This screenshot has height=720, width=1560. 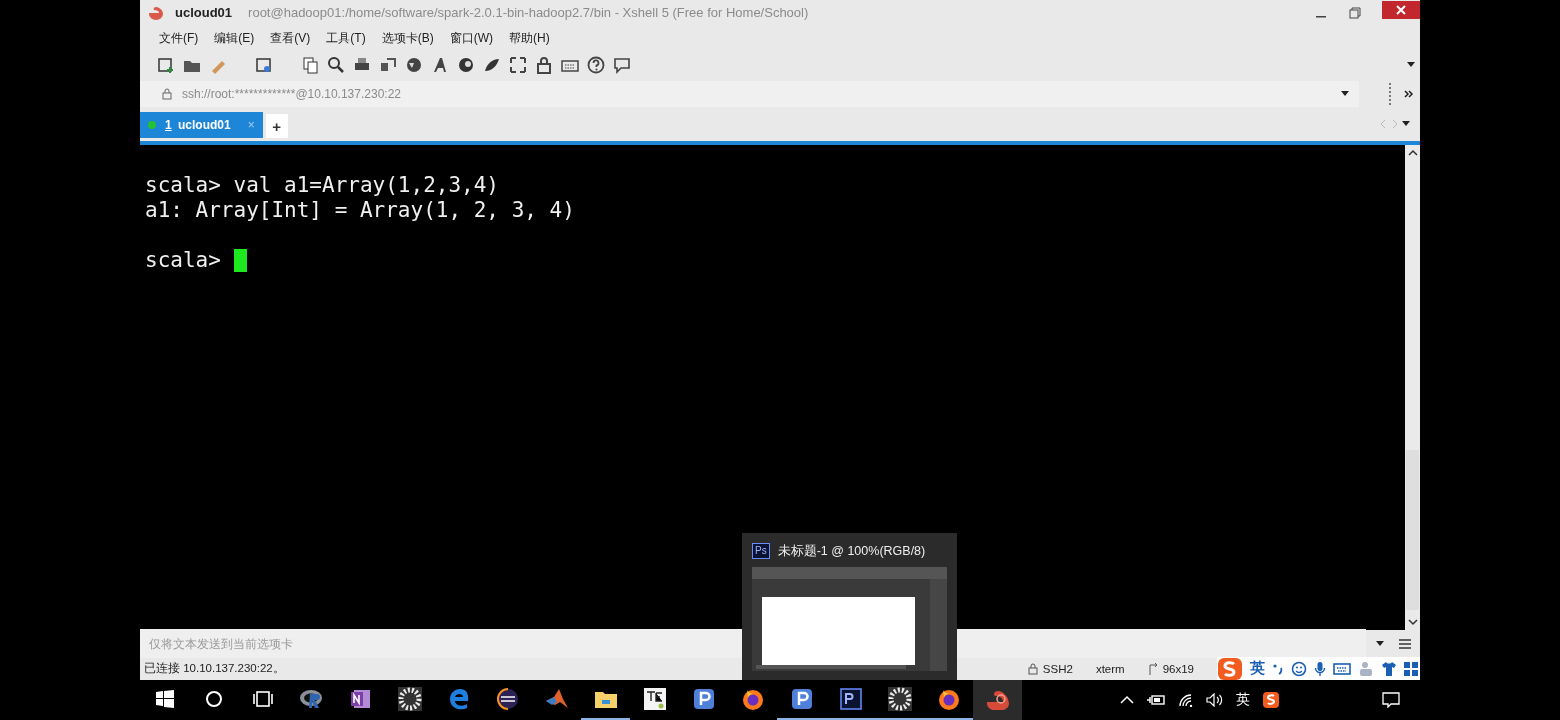 What do you see at coordinates (761, 551) in the screenshot?
I see `photoshop-icon: Ps` at bounding box center [761, 551].